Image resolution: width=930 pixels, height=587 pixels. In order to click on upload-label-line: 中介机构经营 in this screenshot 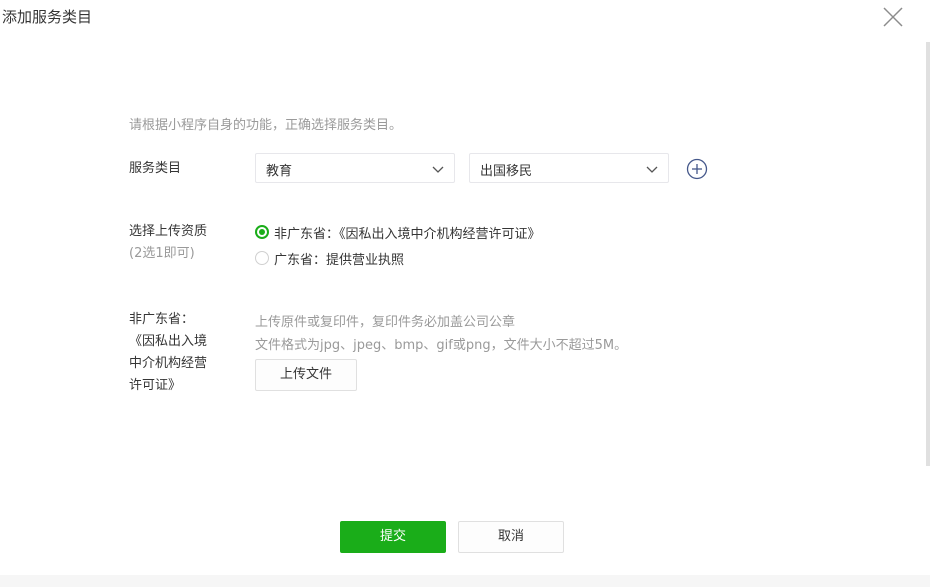, I will do `click(168, 363)`.